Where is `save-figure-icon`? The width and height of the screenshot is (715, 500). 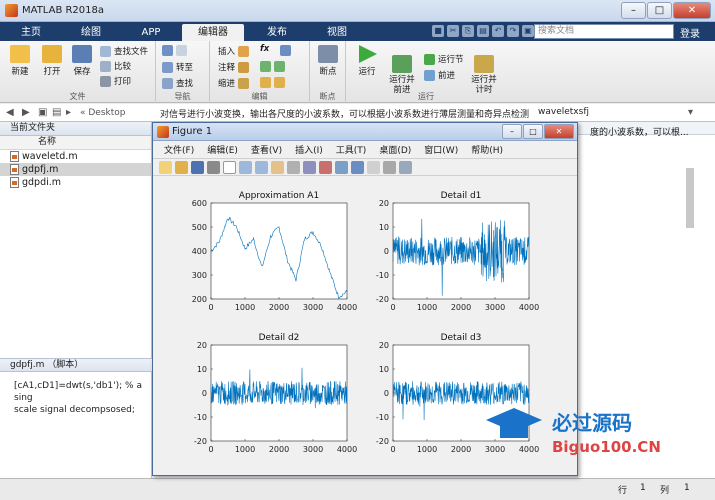
save-figure-icon is located at coordinates (197, 167).